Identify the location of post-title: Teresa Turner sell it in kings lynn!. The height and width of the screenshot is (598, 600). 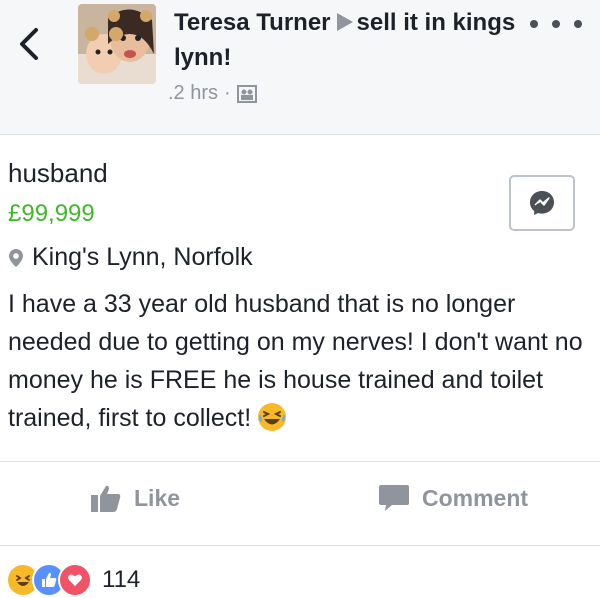
(354, 40).